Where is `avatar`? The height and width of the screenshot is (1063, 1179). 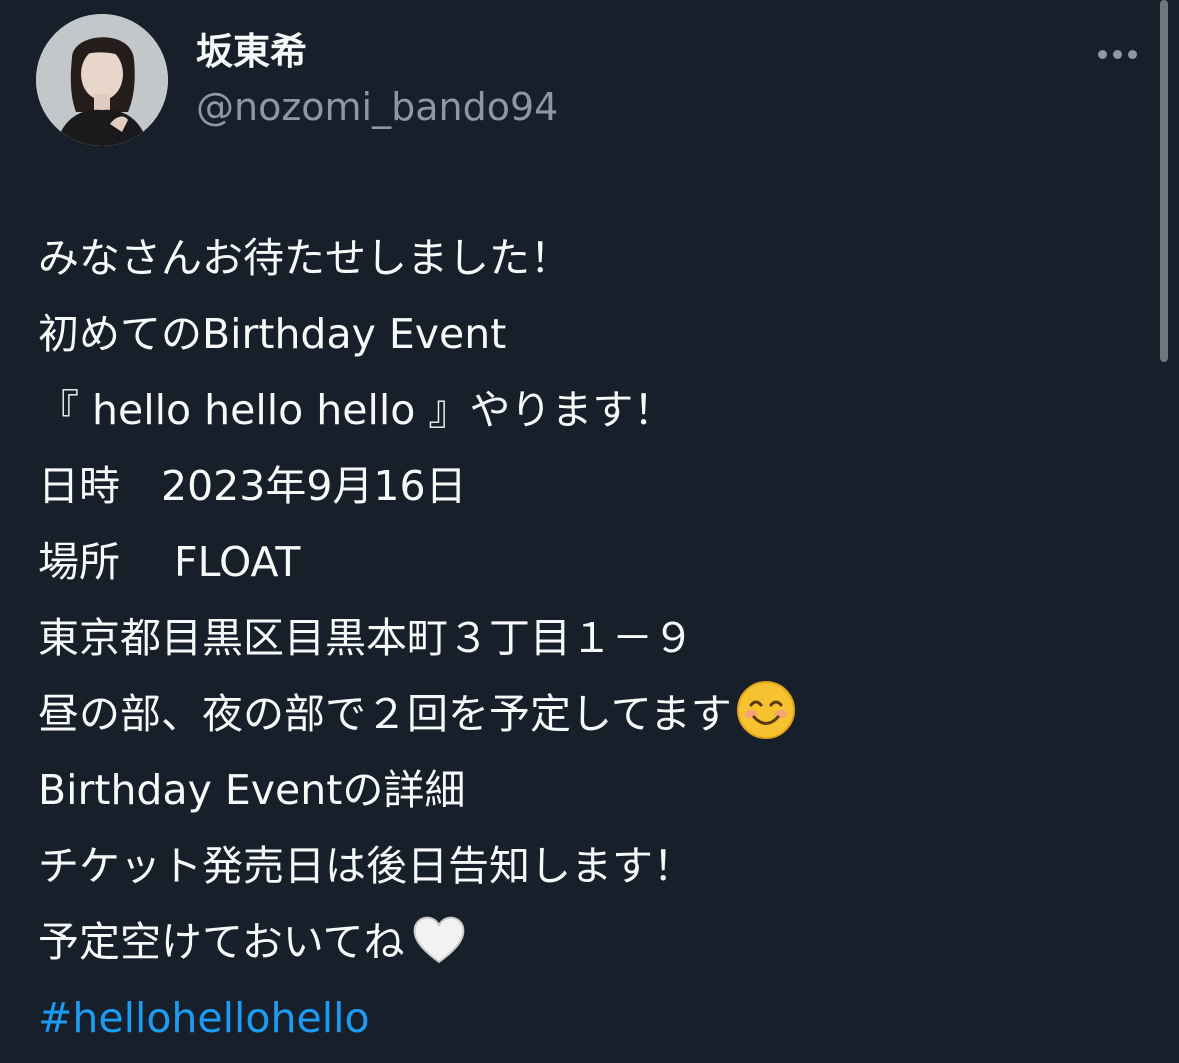 avatar is located at coordinates (102, 80).